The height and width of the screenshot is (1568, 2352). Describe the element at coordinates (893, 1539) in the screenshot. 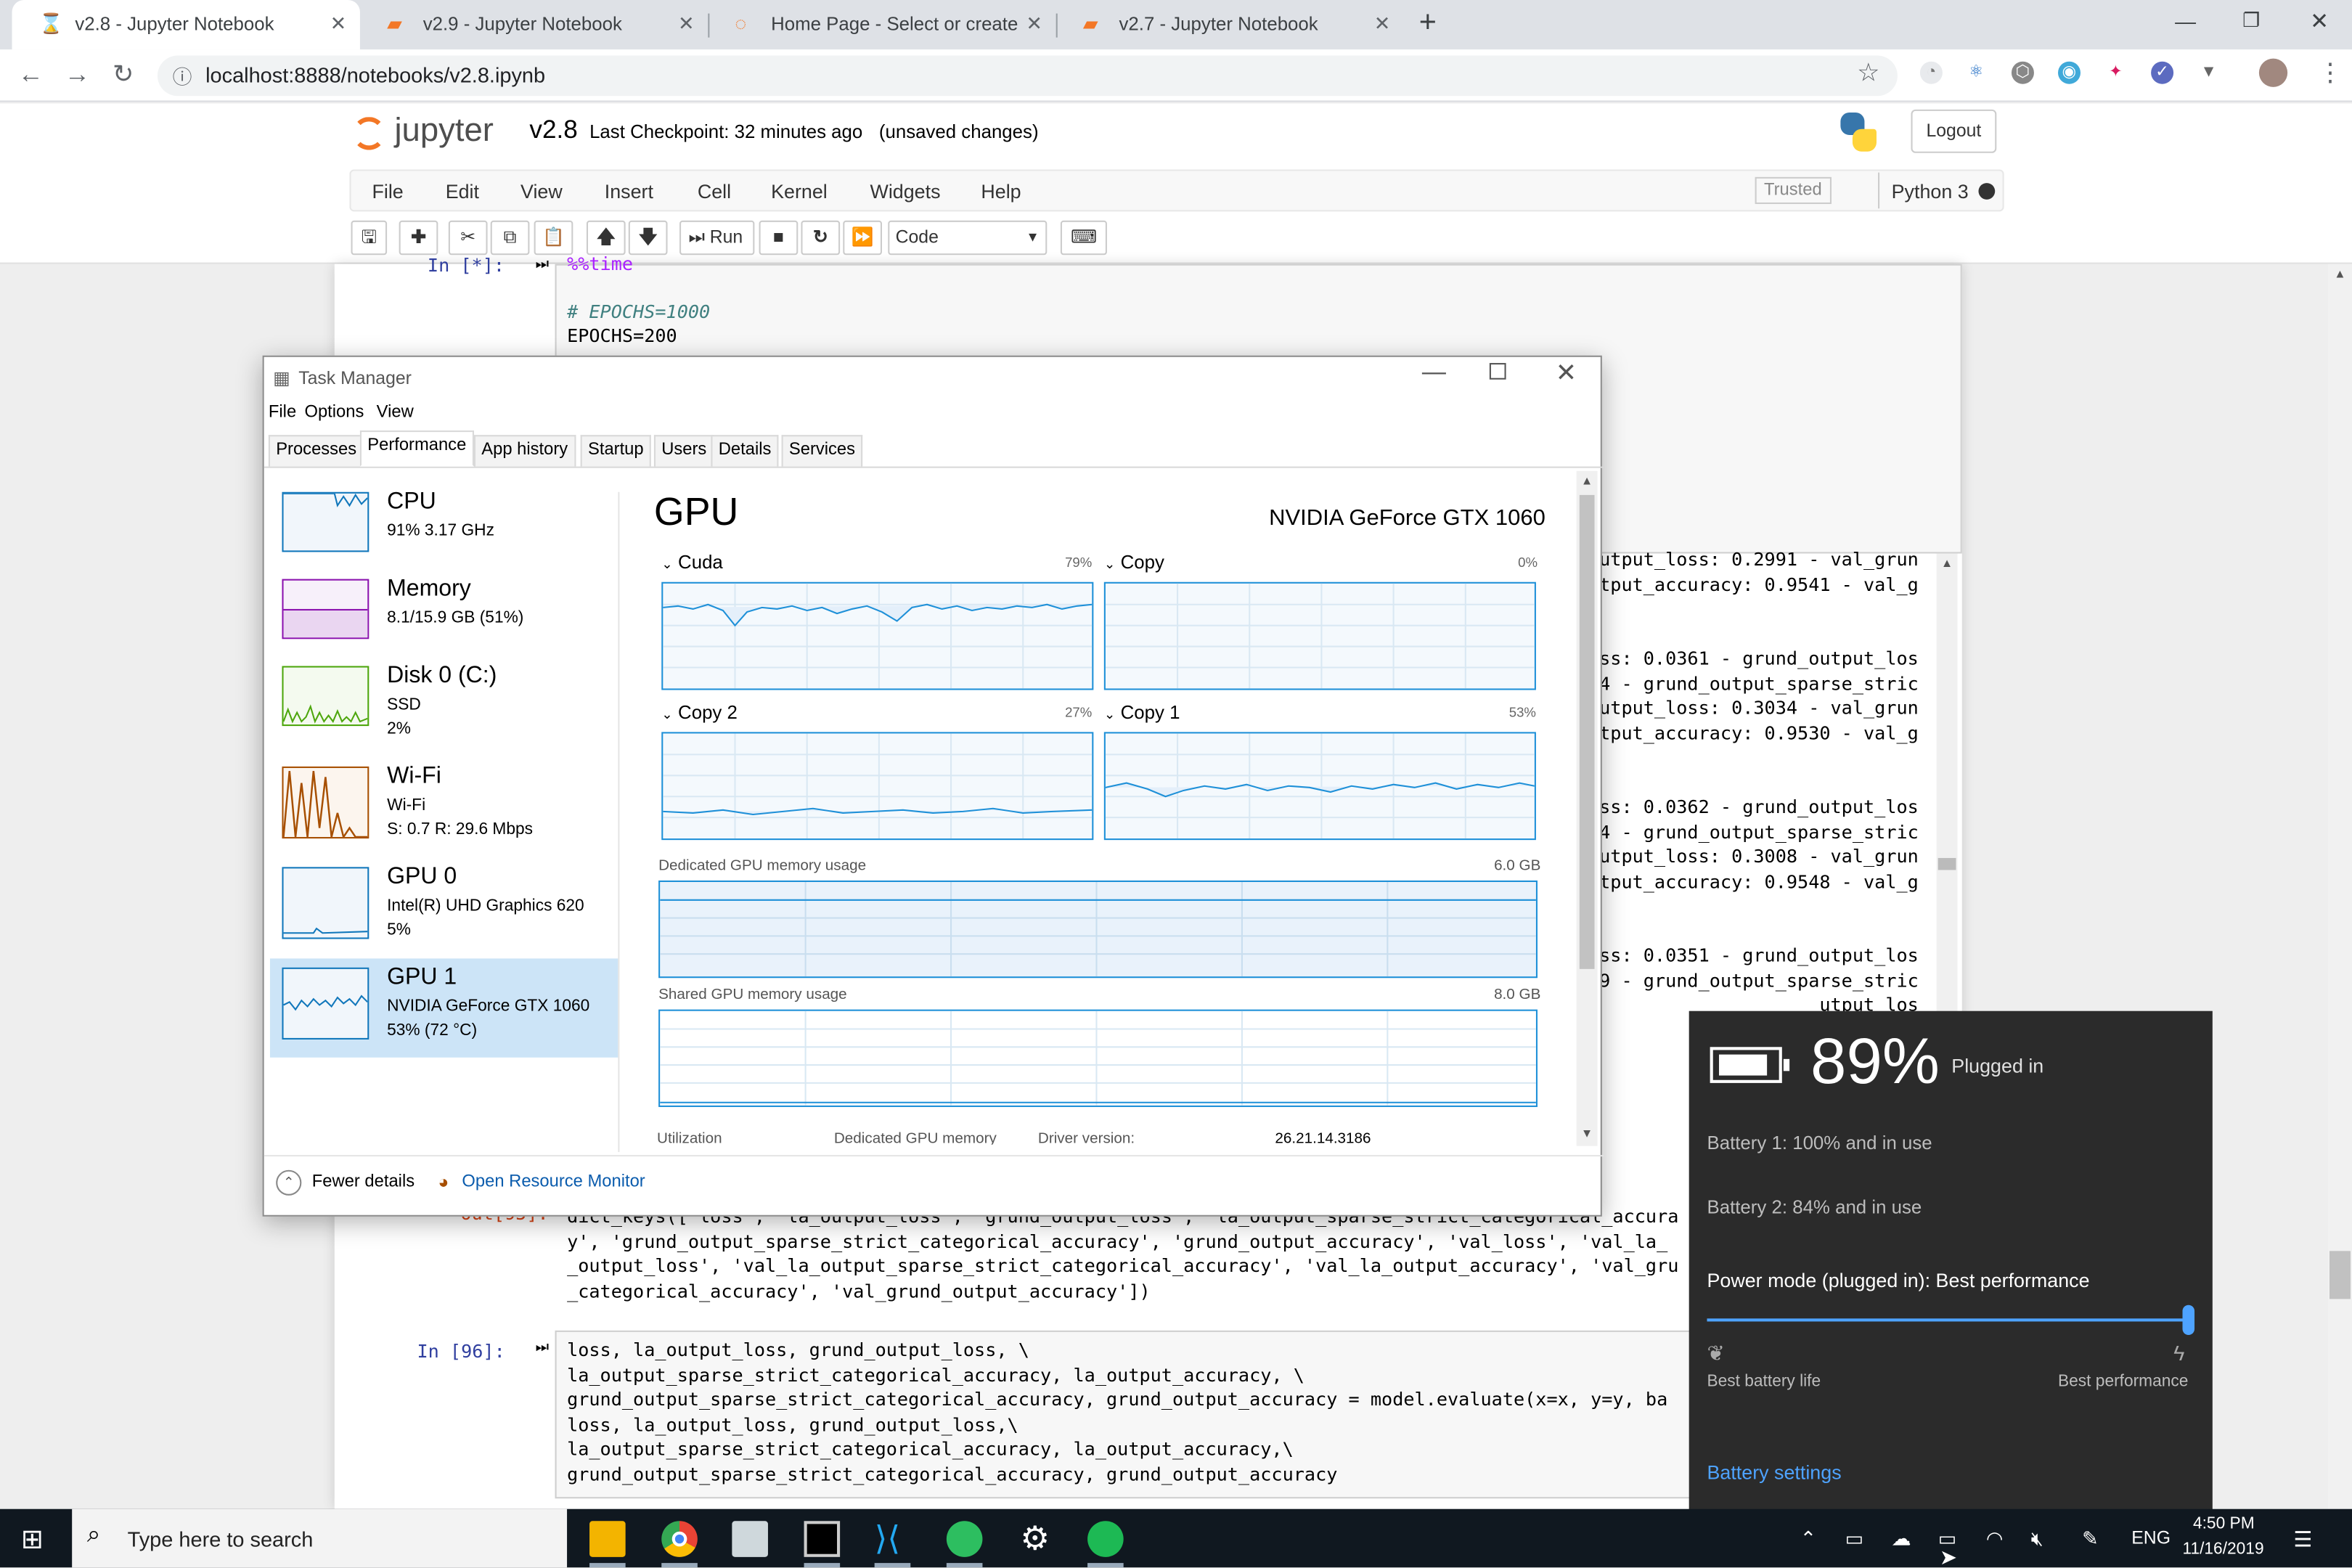

I see `vscode-icon: ⟩⟨` at that location.